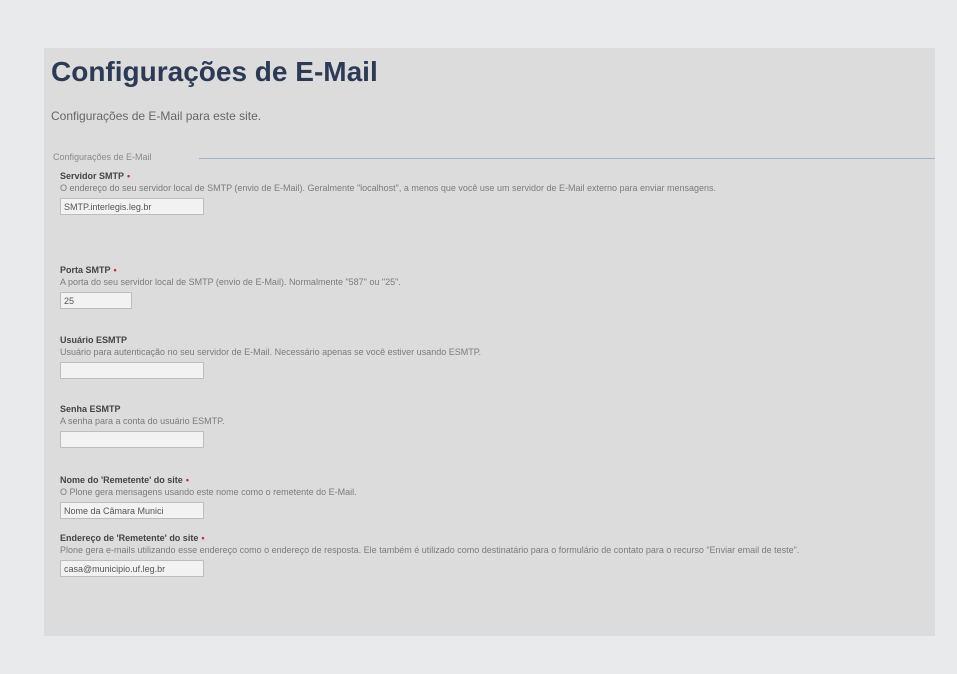  Describe the element at coordinates (85, 270) in the screenshot. I see `smtp-port-label-text: Porta SMTP` at that location.